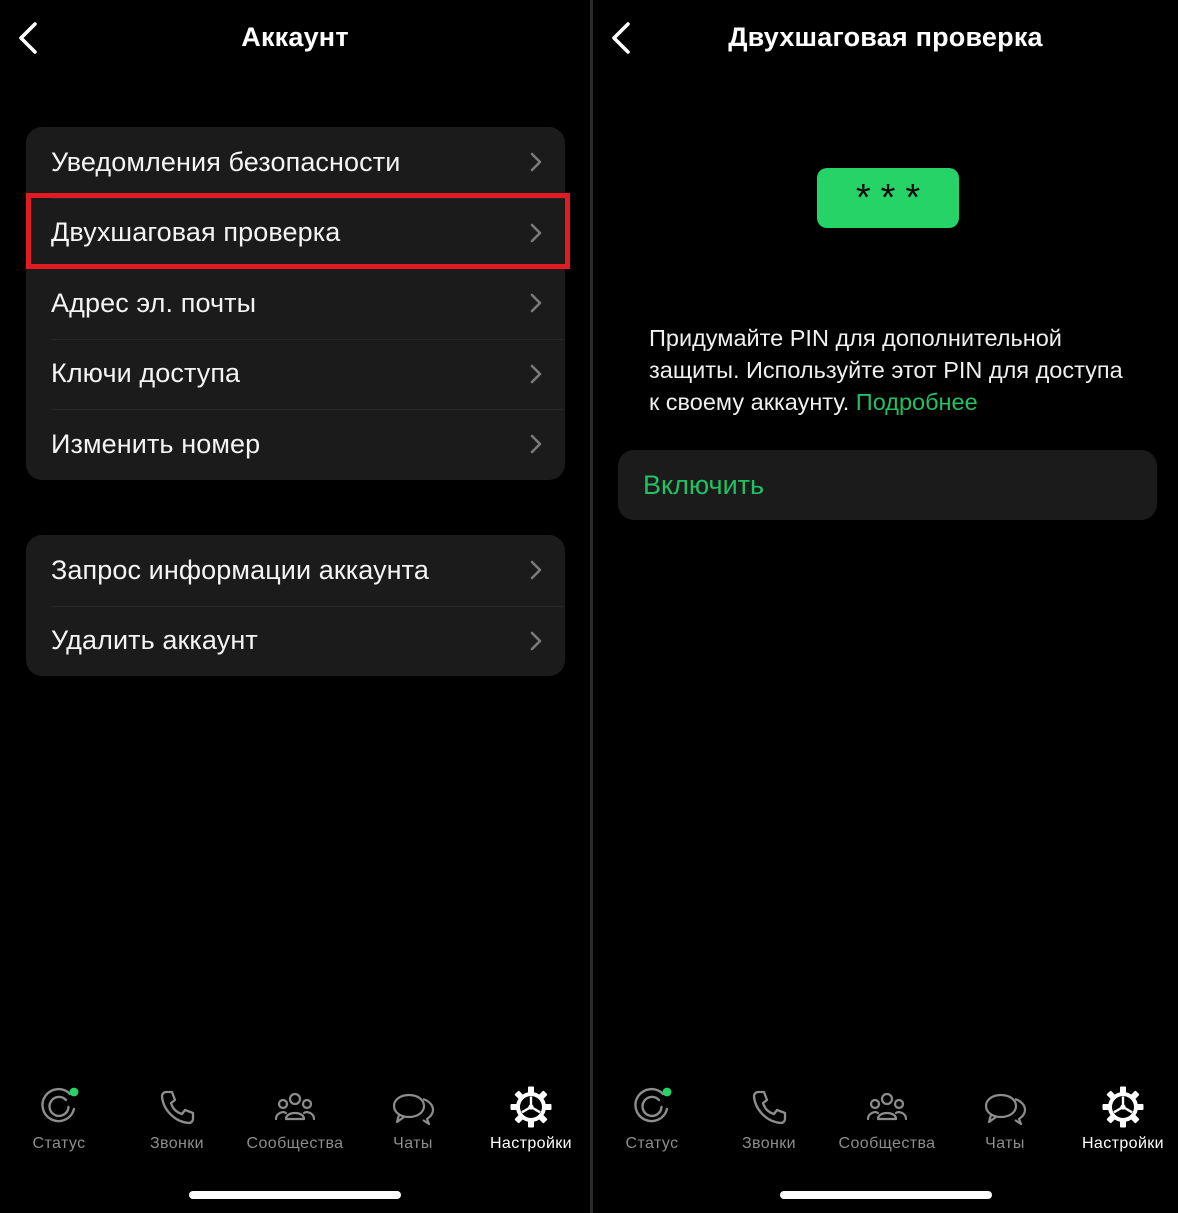 Image resolution: width=1178 pixels, height=1213 pixels. Describe the element at coordinates (156, 443) in the screenshot. I see `row-label: Изменить номер` at that location.